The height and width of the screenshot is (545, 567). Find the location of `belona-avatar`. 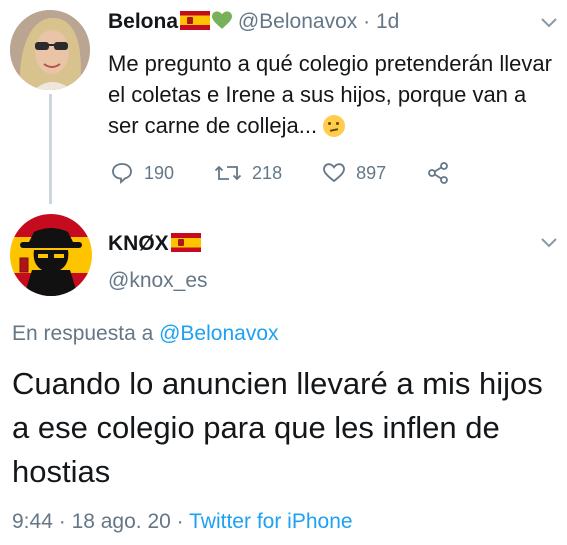

belona-avatar is located at coordinates (50, 50).